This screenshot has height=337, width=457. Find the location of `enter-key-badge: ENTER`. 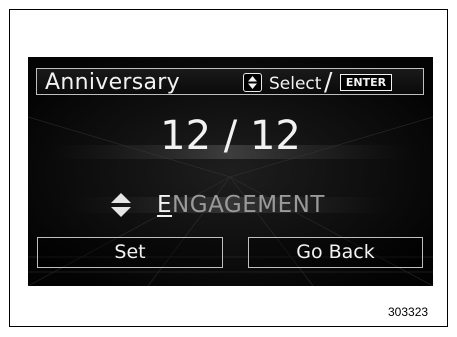

enter-key-badge: ENTER is located at coordinates (366, 82).